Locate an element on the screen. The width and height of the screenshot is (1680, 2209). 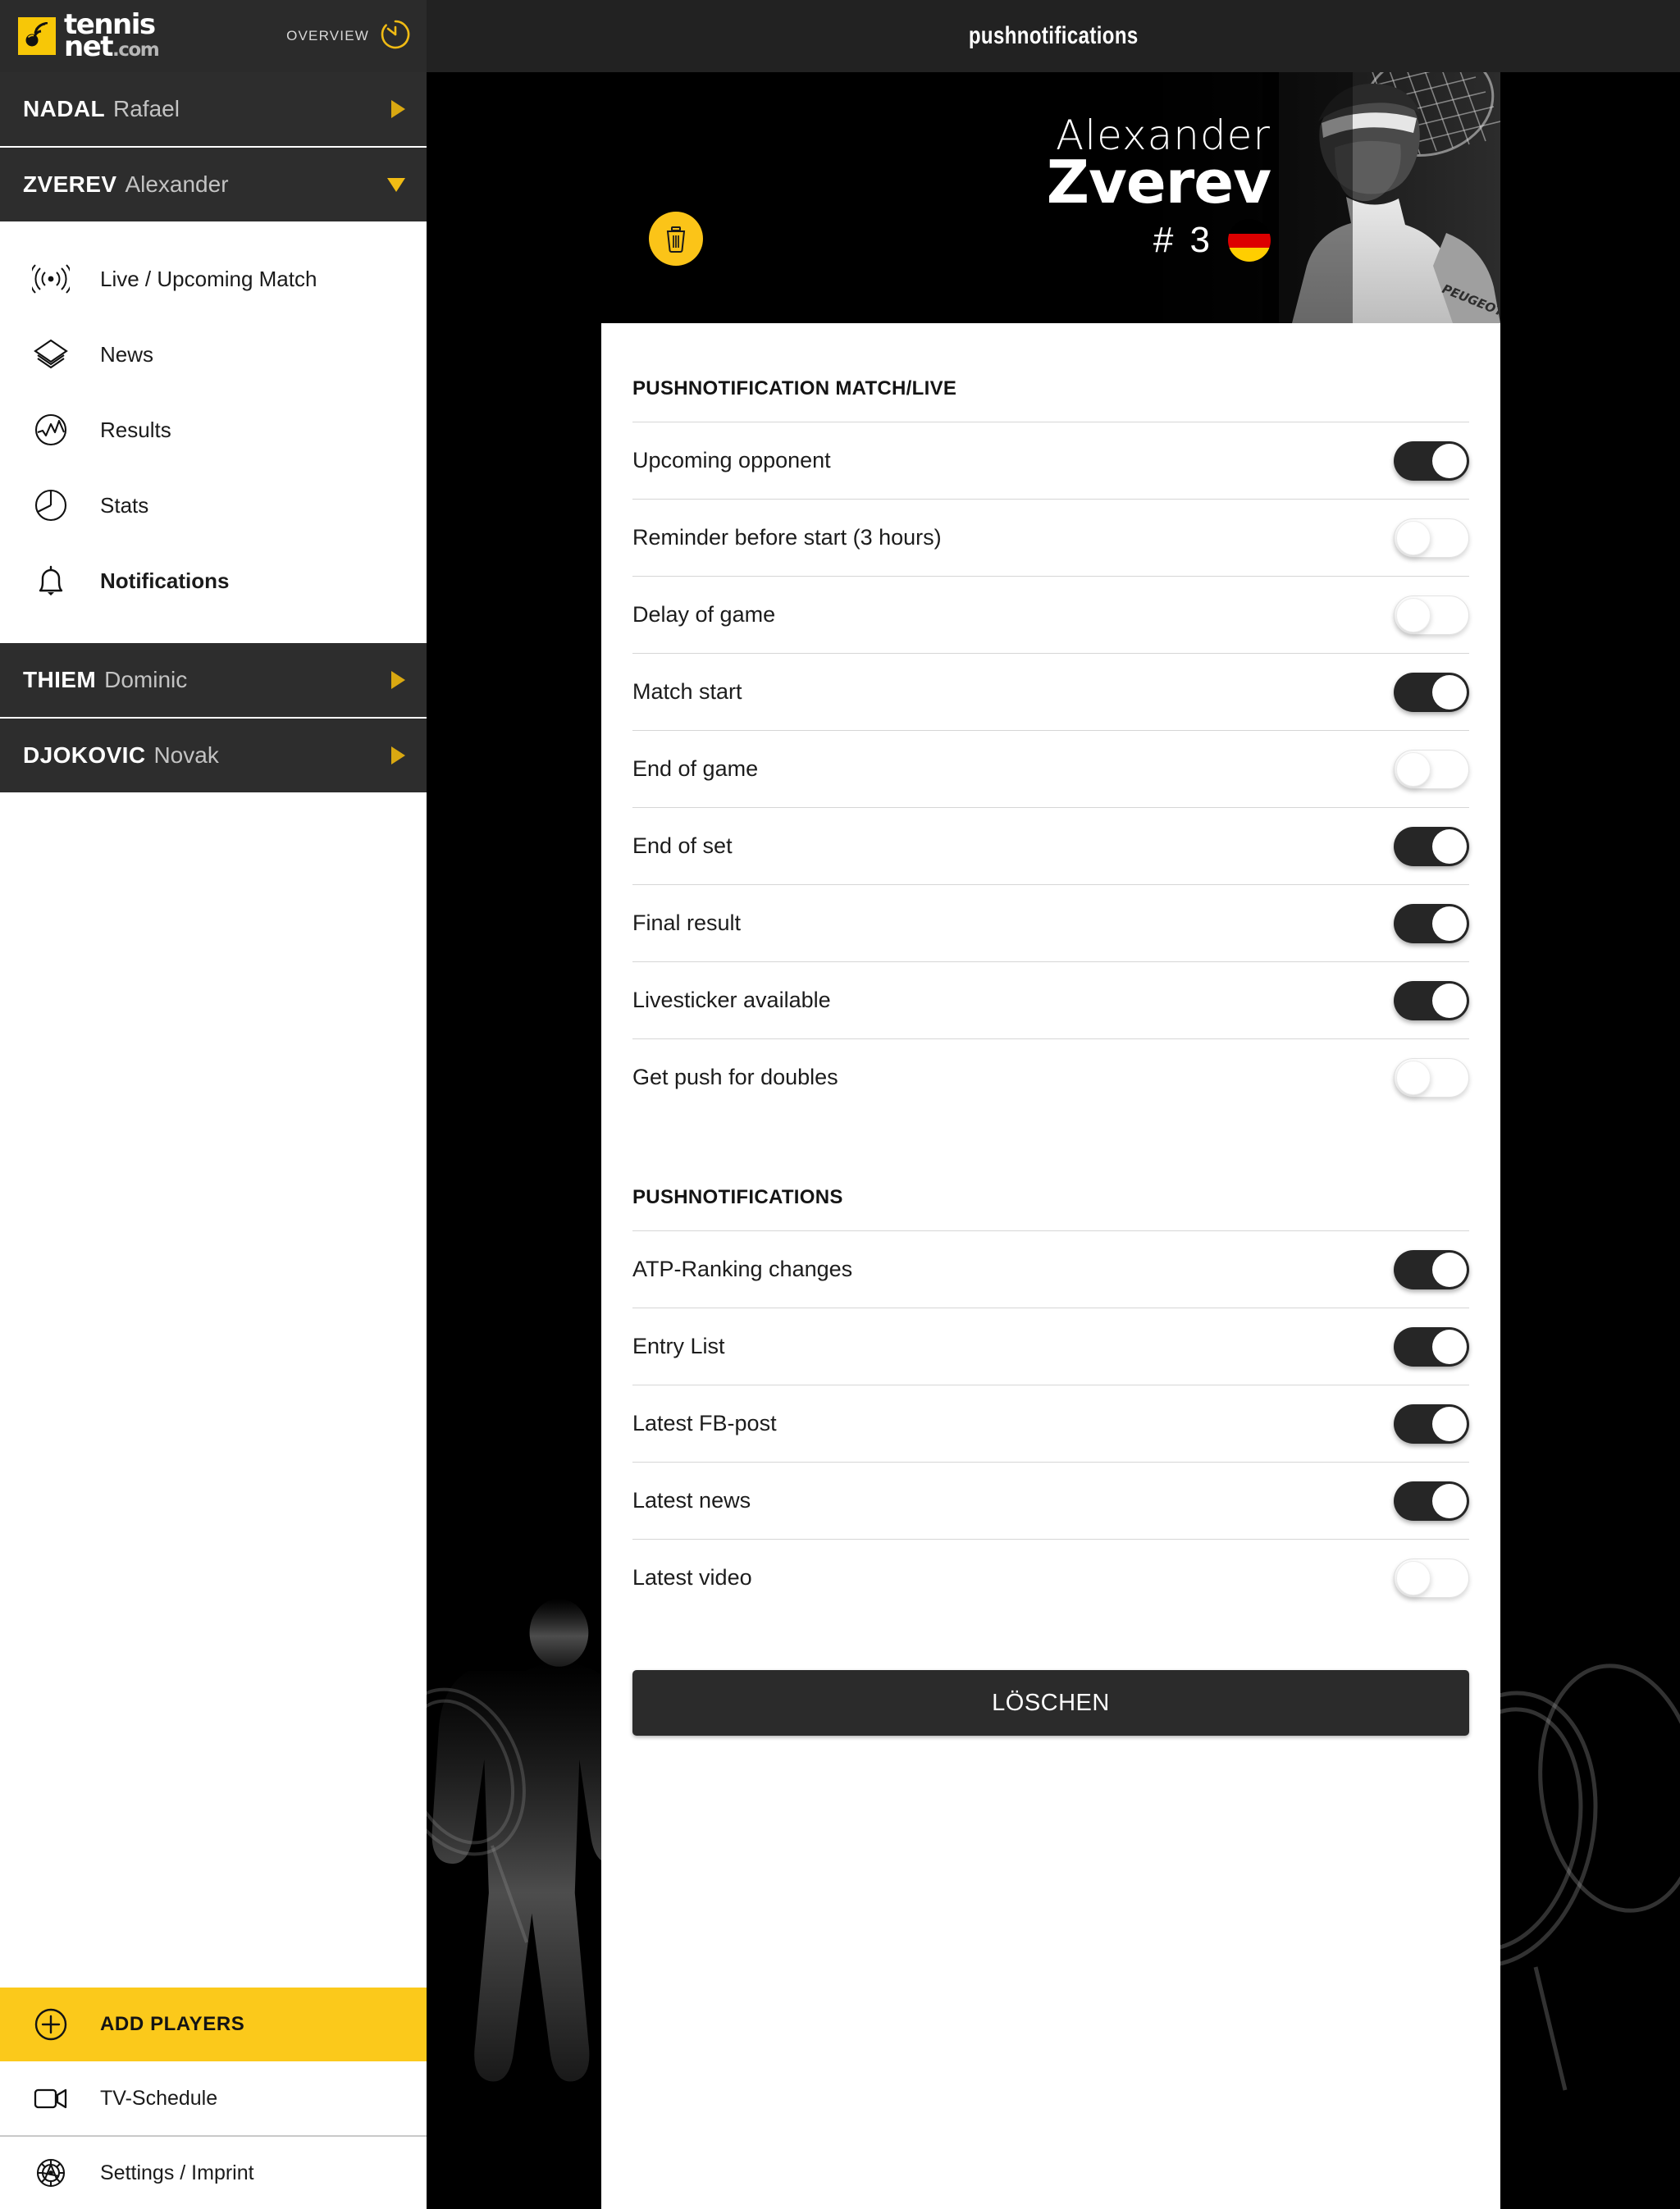
toggle-end-of-game is located at coordinates (1432, 769).